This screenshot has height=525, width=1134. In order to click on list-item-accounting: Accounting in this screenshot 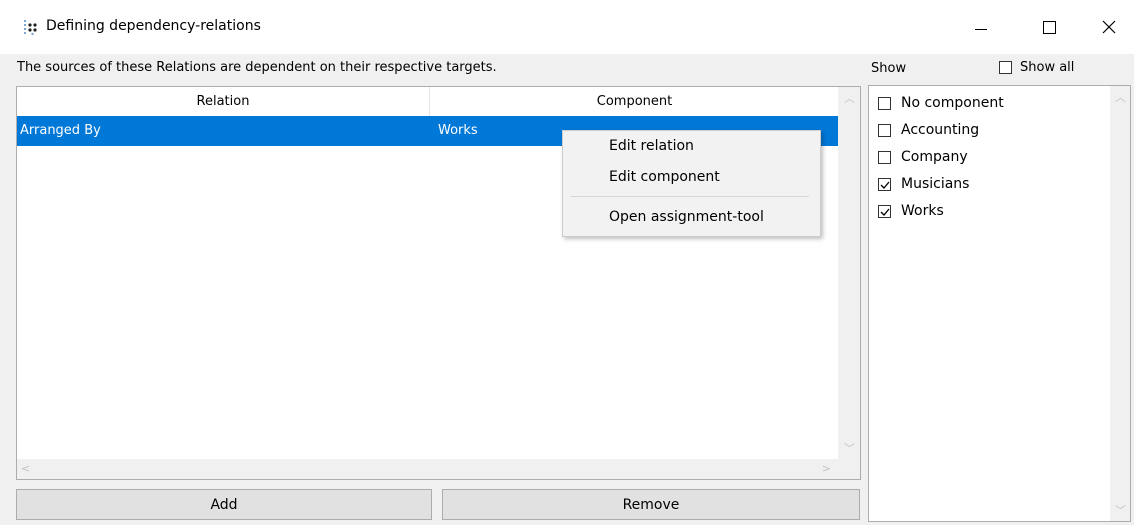, I will do `click(928, 130)`.